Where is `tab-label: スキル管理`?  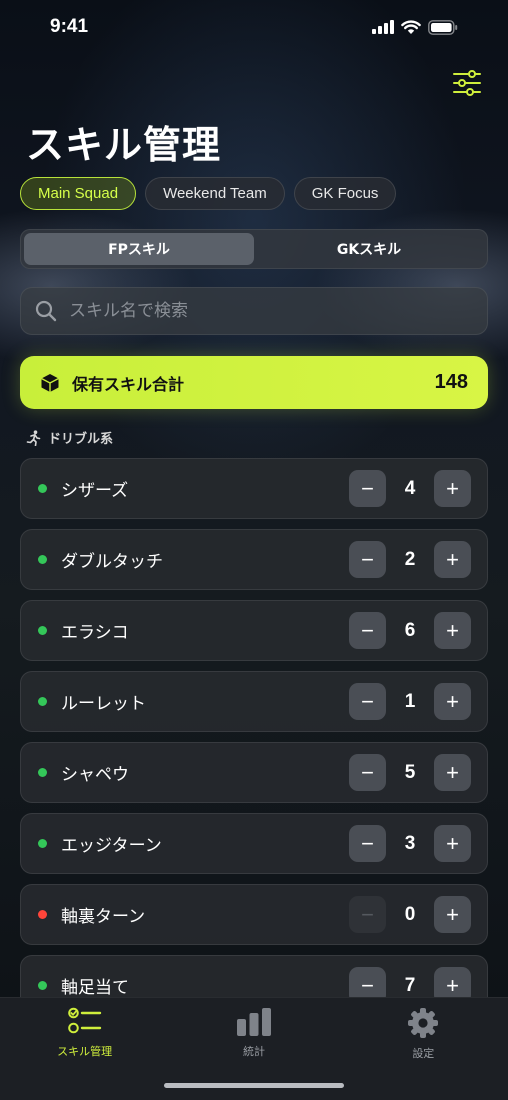
tab-label: スキル管理 is located at coordinates (85, 1051).